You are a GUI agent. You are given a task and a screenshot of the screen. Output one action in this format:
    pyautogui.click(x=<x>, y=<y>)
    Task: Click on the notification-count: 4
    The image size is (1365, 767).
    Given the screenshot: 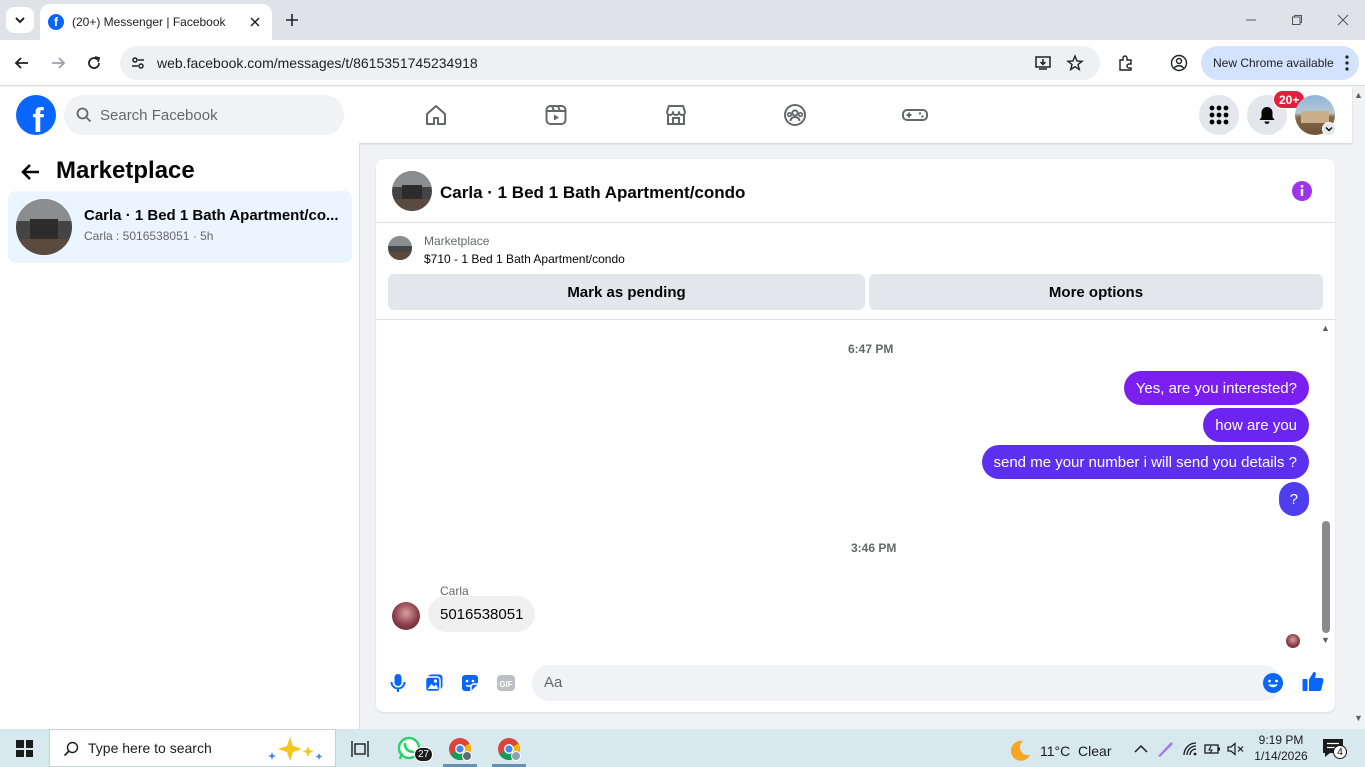 What is the action you would take?
    pyautogui.click(x=1340, y=752)
    